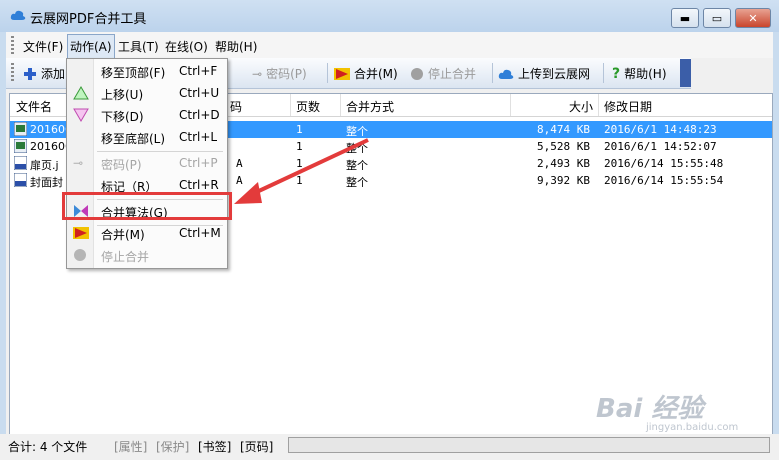  What do you see at coordinates (692, 427) in the screenshot?
I see `watermark-url: jingyan.baidu.com` at bounding box center [692, 427].